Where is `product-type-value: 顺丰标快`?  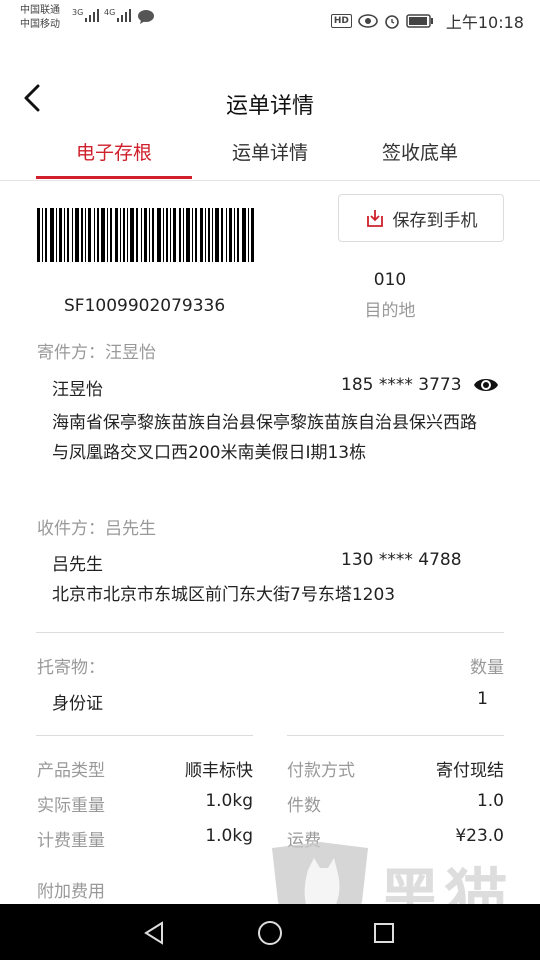
product-type-value: 顺丰标快 is located at coordinates (219, 771).